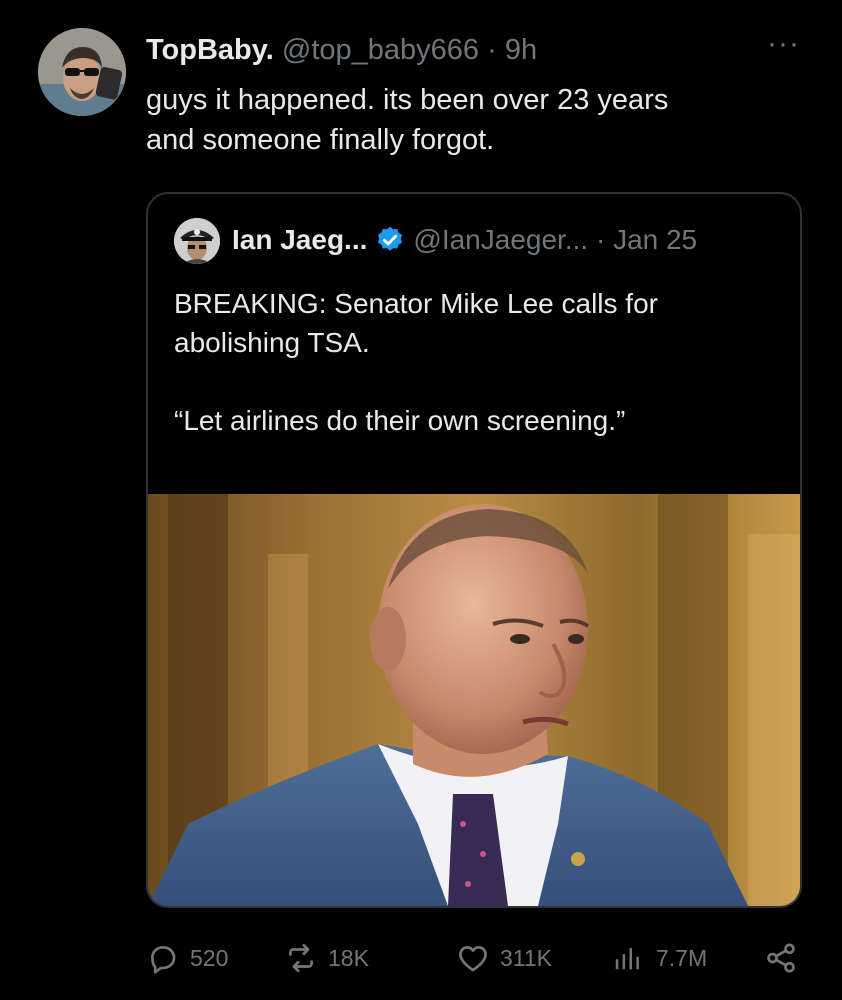 This screenshot has width=842, height=1000. Describe the element at coordinates (348, 957) in the screenshot. I see `repost-count: 18K` at that location.